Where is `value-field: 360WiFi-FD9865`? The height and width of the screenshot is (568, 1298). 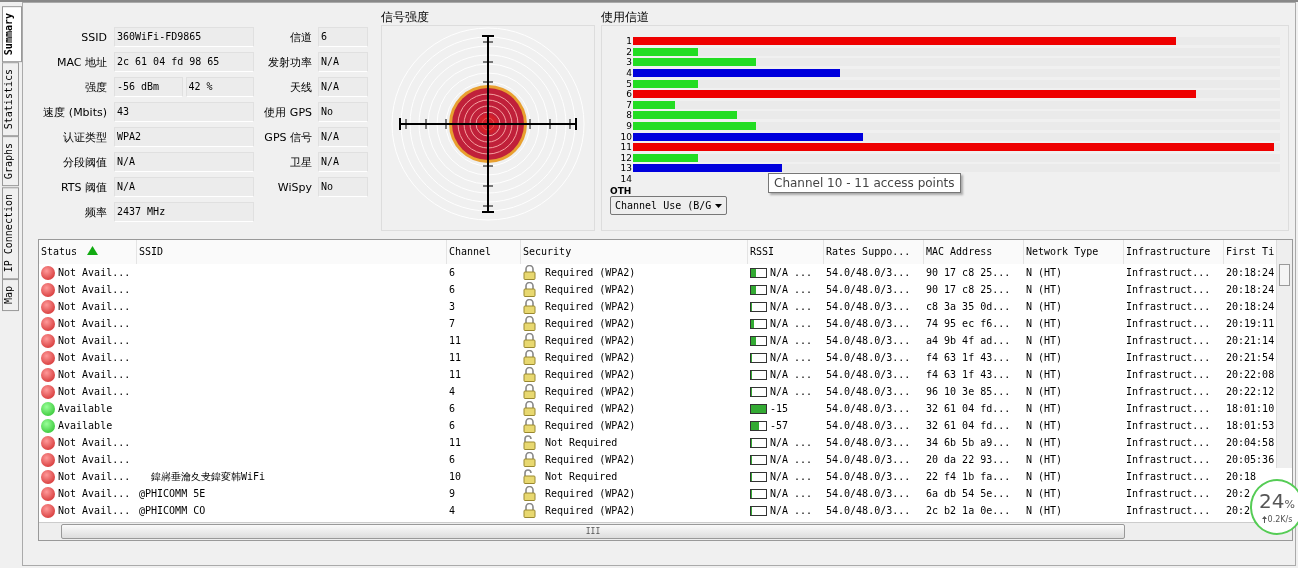 value-field: 360WiFi-FD9865 is located at coordinates (184, 37).